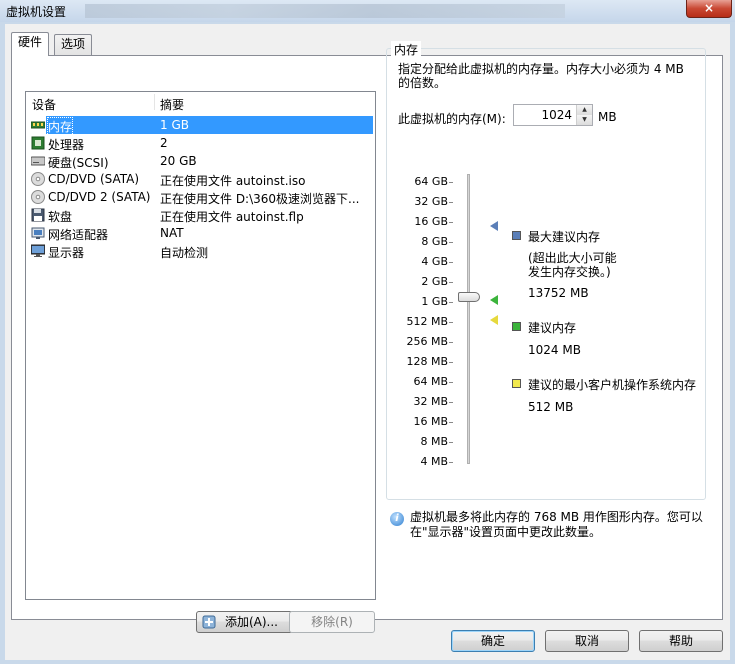 This screenshot has height=664, width=735. What do you see at coordinates (430, 421) in the screenshot?
I see `scale-label: 16 MB` at bounding box center [430, 421].